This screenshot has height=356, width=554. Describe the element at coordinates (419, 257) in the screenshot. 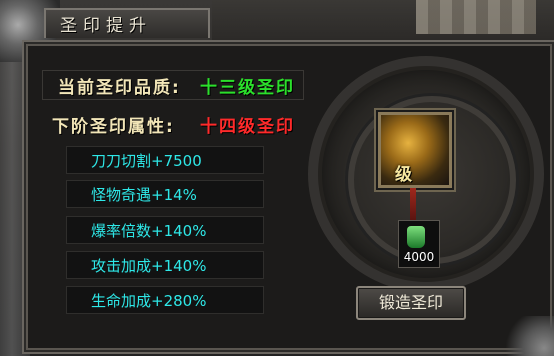

I see `material-count: 4000` at that location.